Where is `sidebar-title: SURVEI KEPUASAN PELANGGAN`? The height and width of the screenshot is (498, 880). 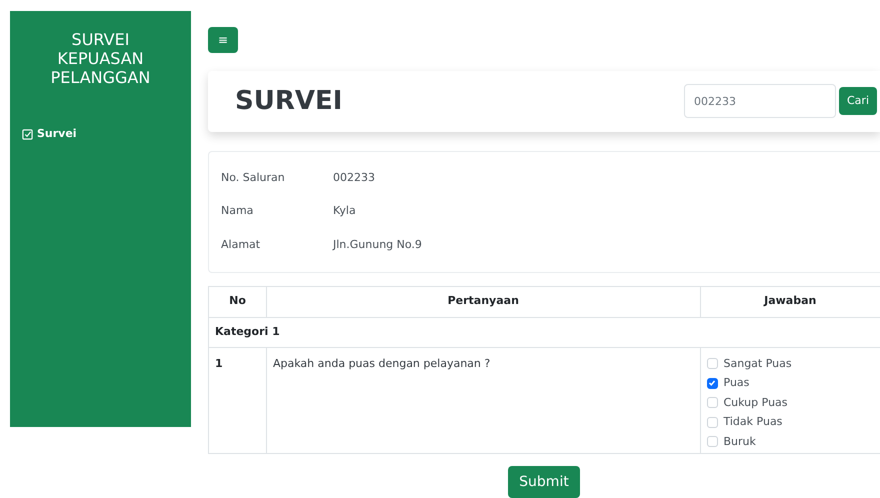 sidebar-title: SURVEI KEPUASAN PELANGGAN is located at coordinates (101, 58).